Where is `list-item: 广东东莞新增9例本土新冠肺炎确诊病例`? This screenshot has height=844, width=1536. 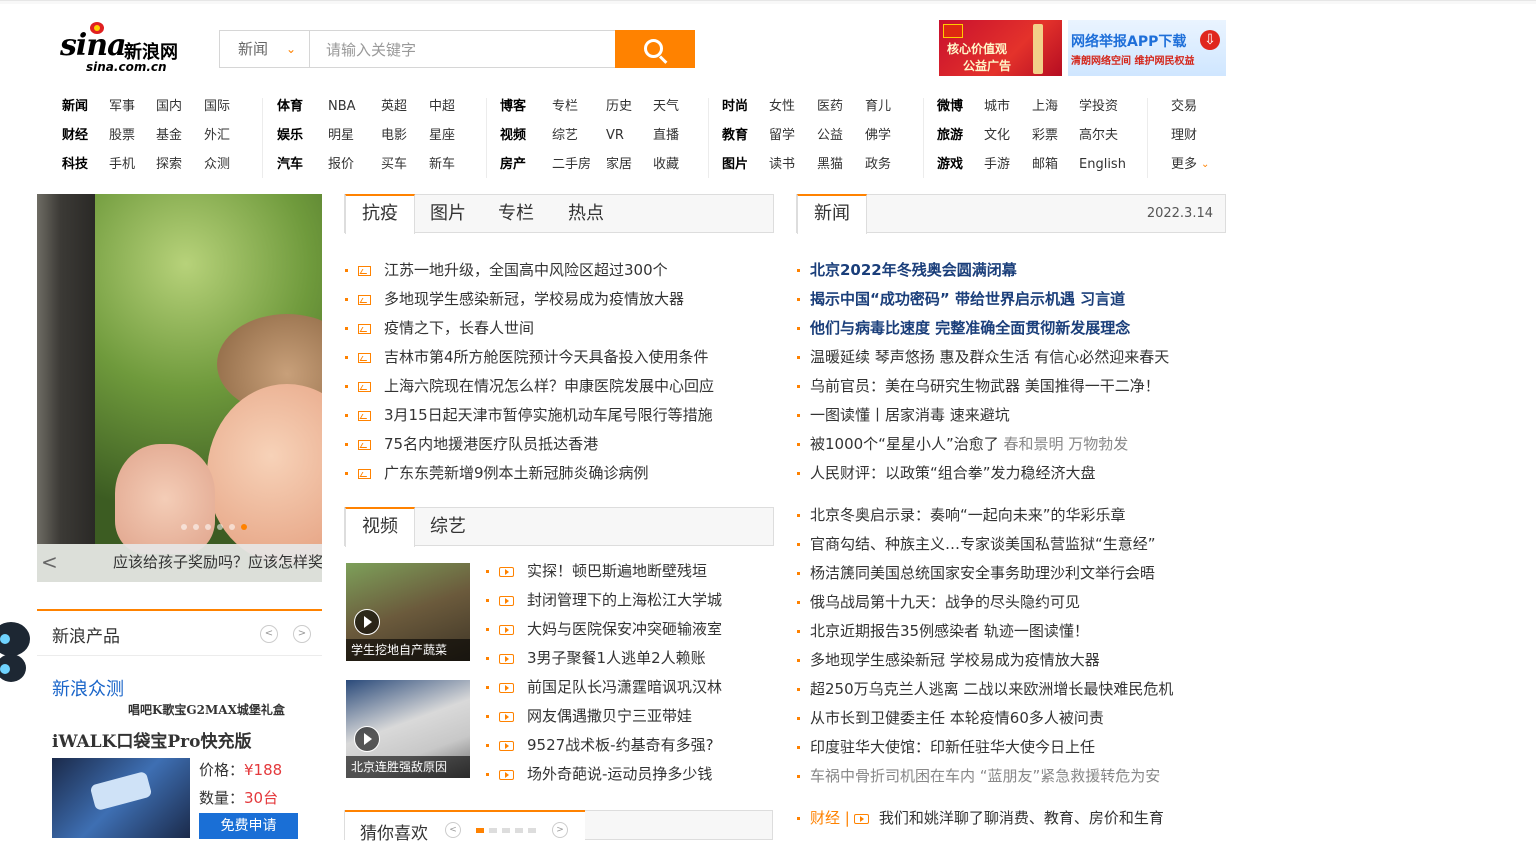 list-item: 广东东莞新增9例本土新冠肺炎确诊病例 is located at coordinates (559, 473).